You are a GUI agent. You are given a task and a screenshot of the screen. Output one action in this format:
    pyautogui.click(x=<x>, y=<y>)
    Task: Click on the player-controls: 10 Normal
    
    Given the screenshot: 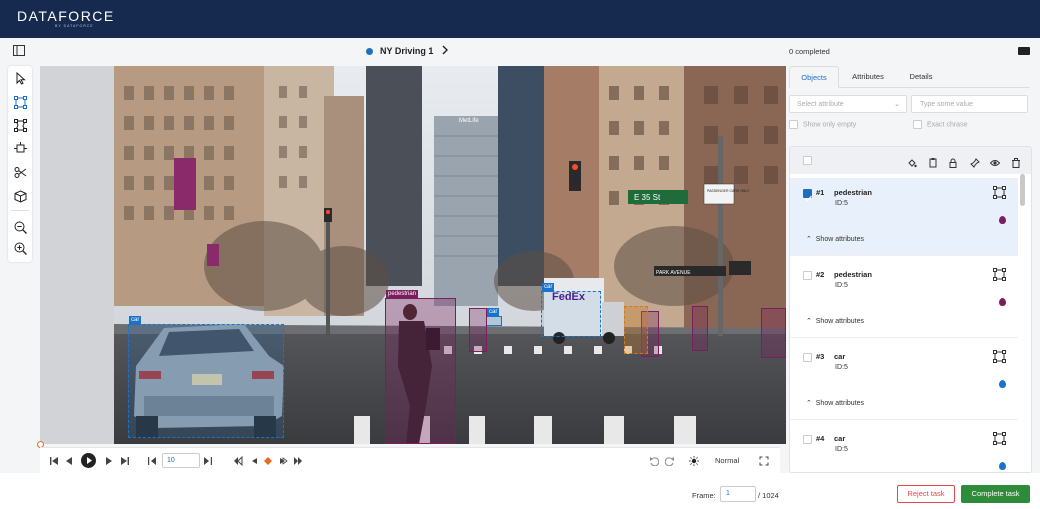 What is the action you would take?
    pyautogui.click(x=410, y=460)
    